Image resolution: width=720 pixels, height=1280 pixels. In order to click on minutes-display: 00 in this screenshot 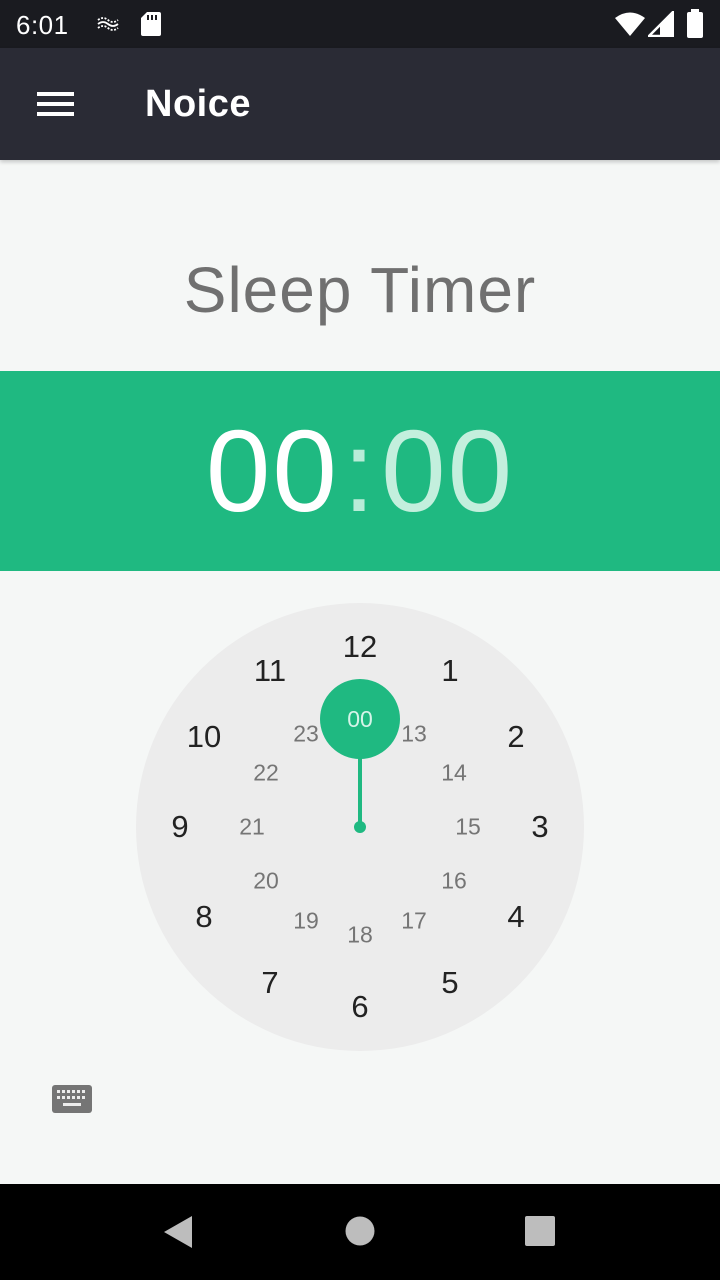, I will do `click(447, 471)`.